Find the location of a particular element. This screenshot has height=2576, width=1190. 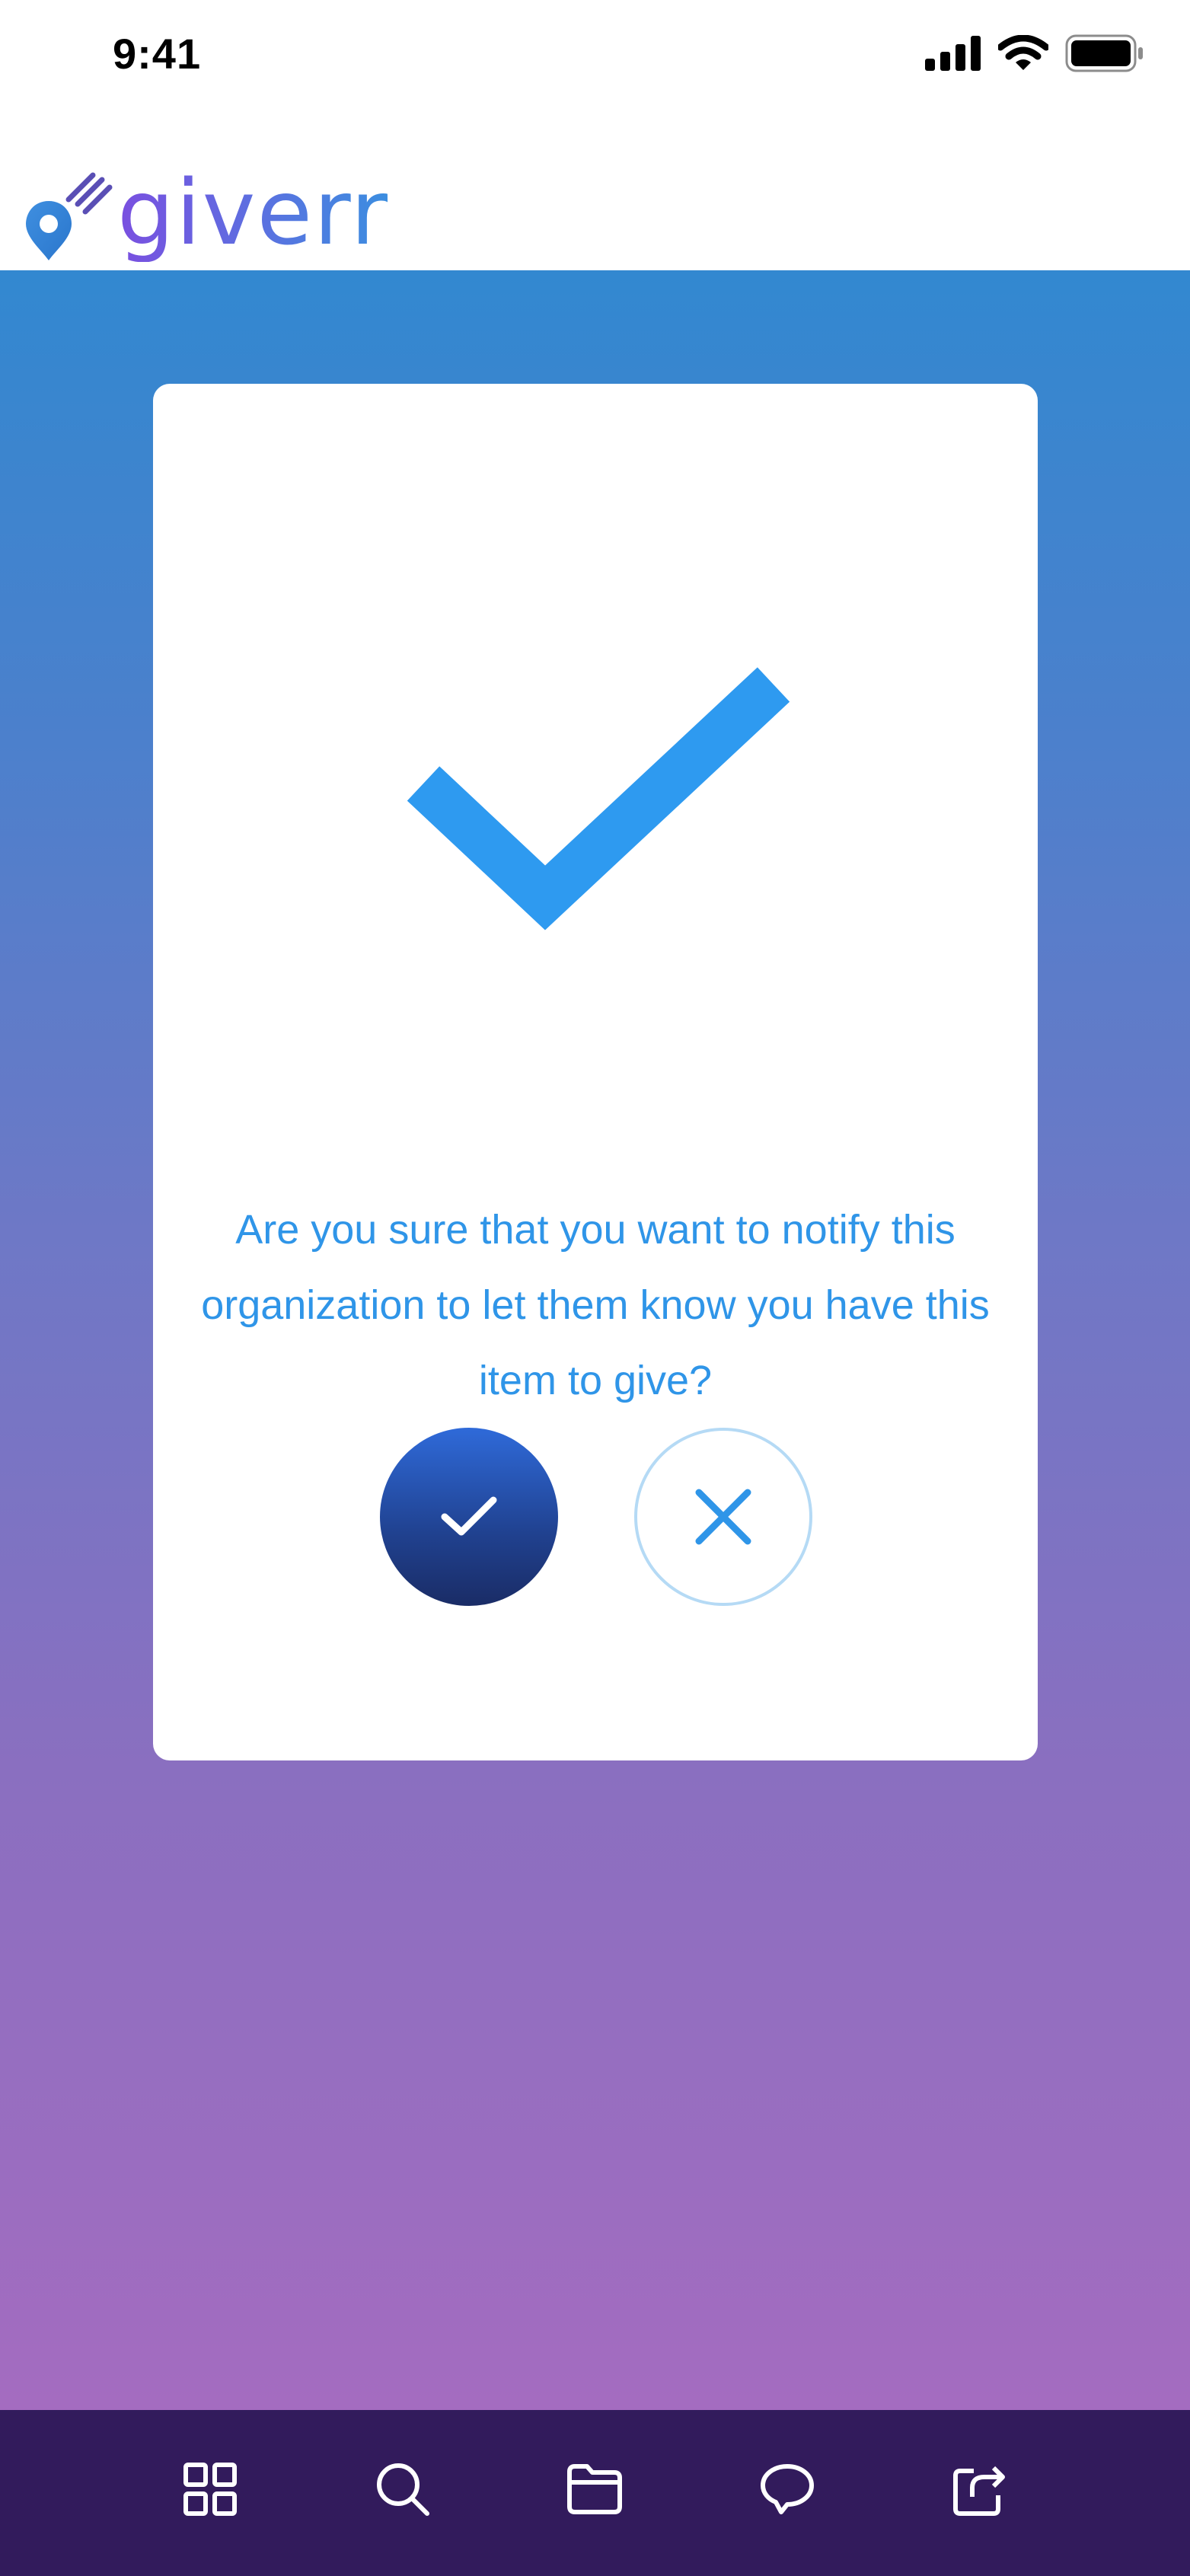

status-icons is located at coordinates (1034, 53).